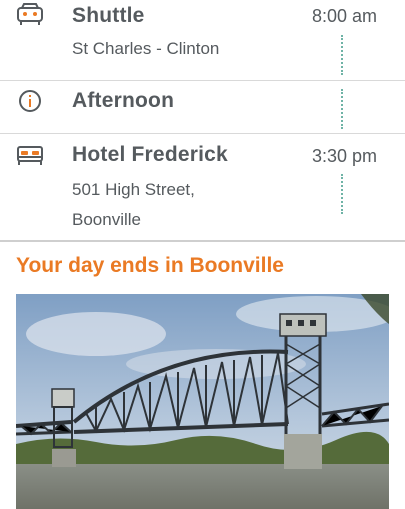  Describe the element at coordinates (30, 156) in the screenshot. I see `bed-icon` at that location.